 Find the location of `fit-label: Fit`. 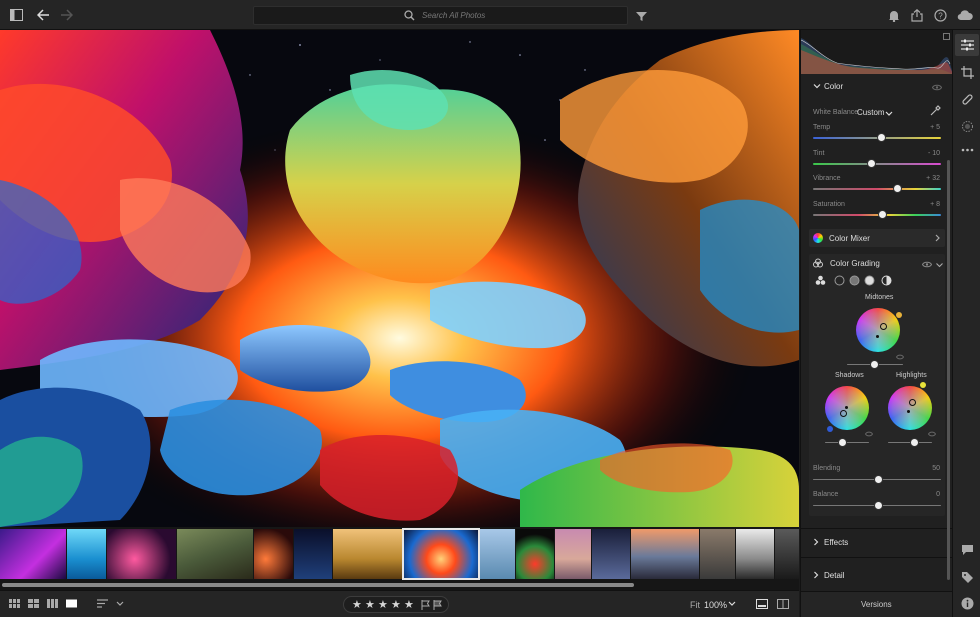

fit-label: Fit is located at coordinates (695, 605).